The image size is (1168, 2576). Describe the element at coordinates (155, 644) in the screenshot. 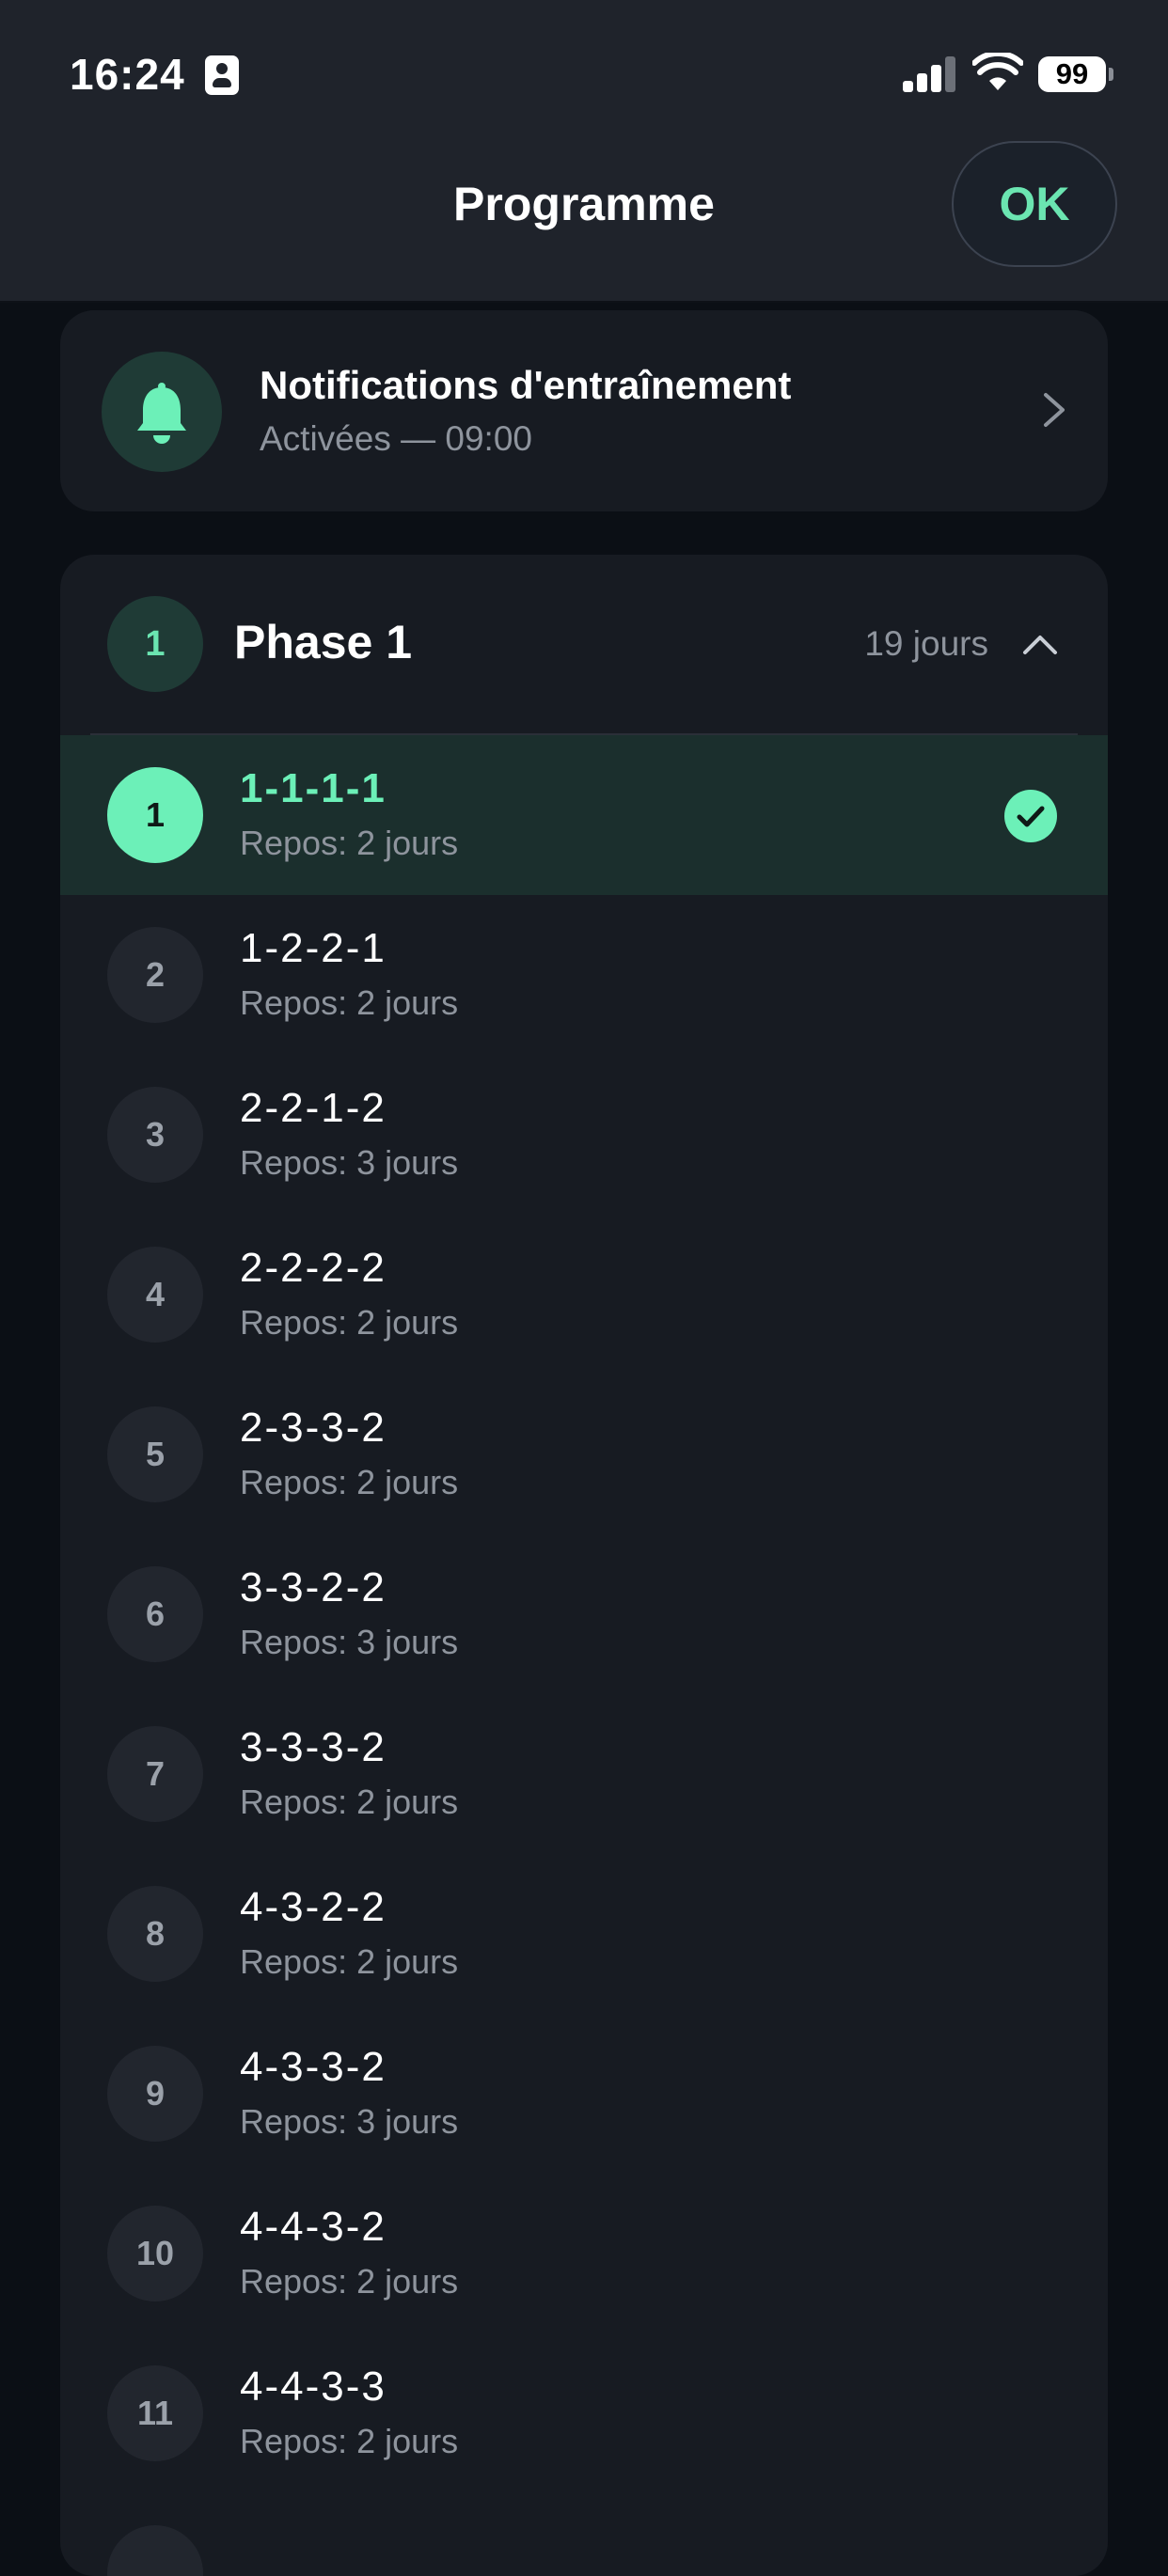

I see `phase-number-badge: 1` at that location.